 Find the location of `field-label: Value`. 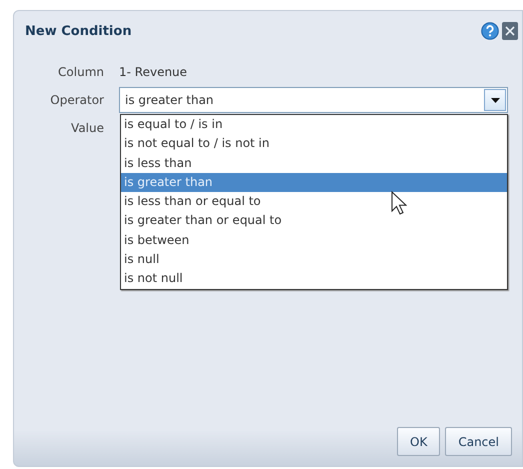

field-label: Value is located at coordinates (87, 128).